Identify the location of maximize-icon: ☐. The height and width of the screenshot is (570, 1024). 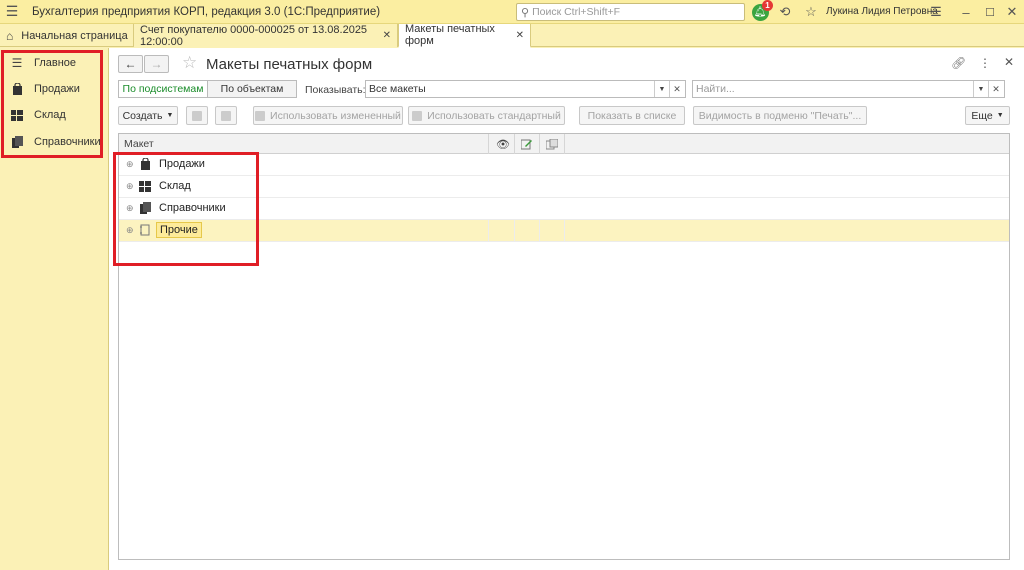
(990, 12).